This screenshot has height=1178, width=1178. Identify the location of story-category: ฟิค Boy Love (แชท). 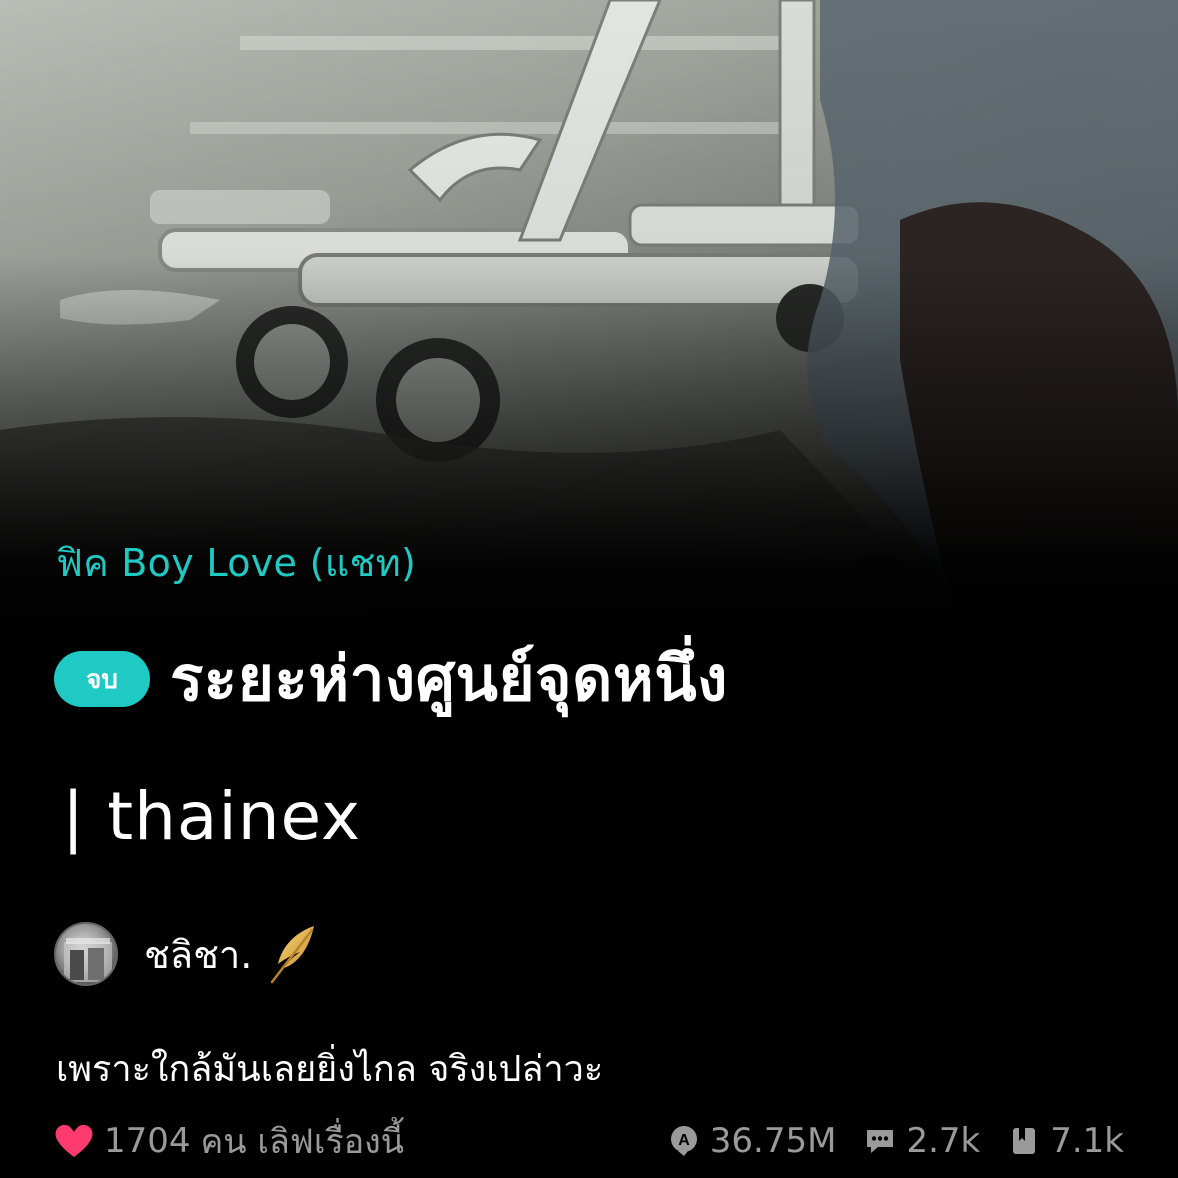
(236, 562).